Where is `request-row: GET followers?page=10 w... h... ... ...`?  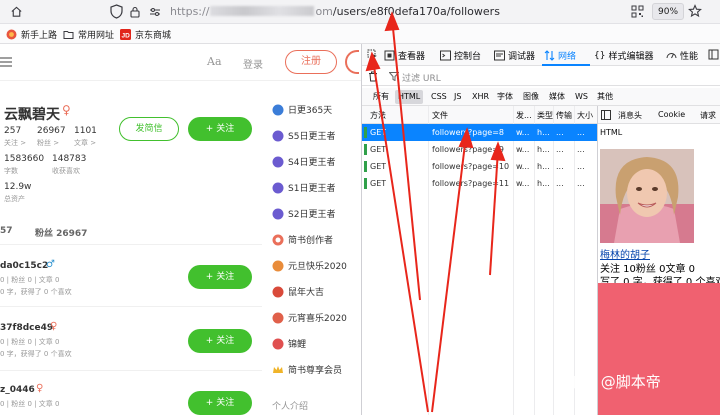 request-row: GET followers?page=10 w... h... ... ... is located at coordinates (479, 166).